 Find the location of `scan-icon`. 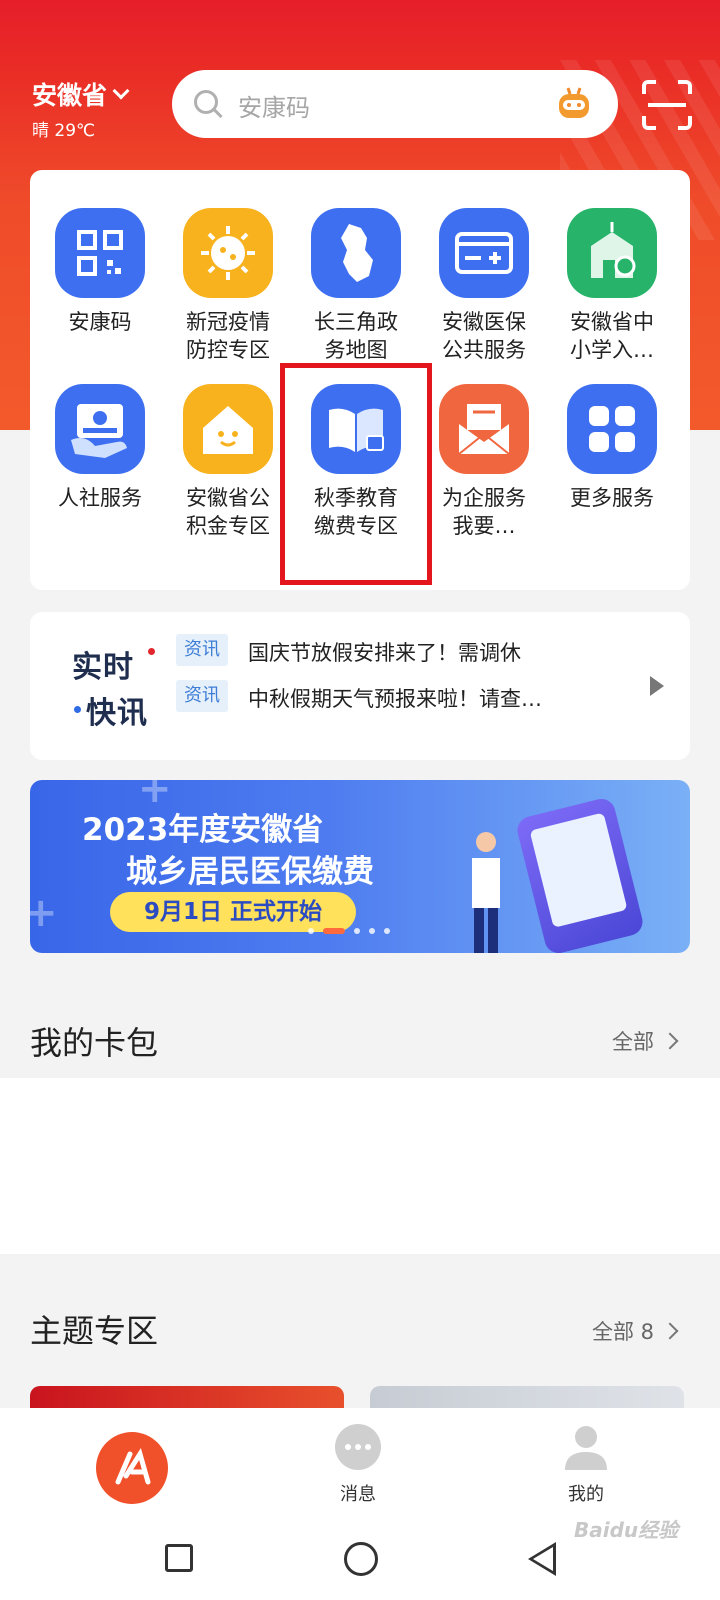

scan-icon is located at coordinates (667, 105).